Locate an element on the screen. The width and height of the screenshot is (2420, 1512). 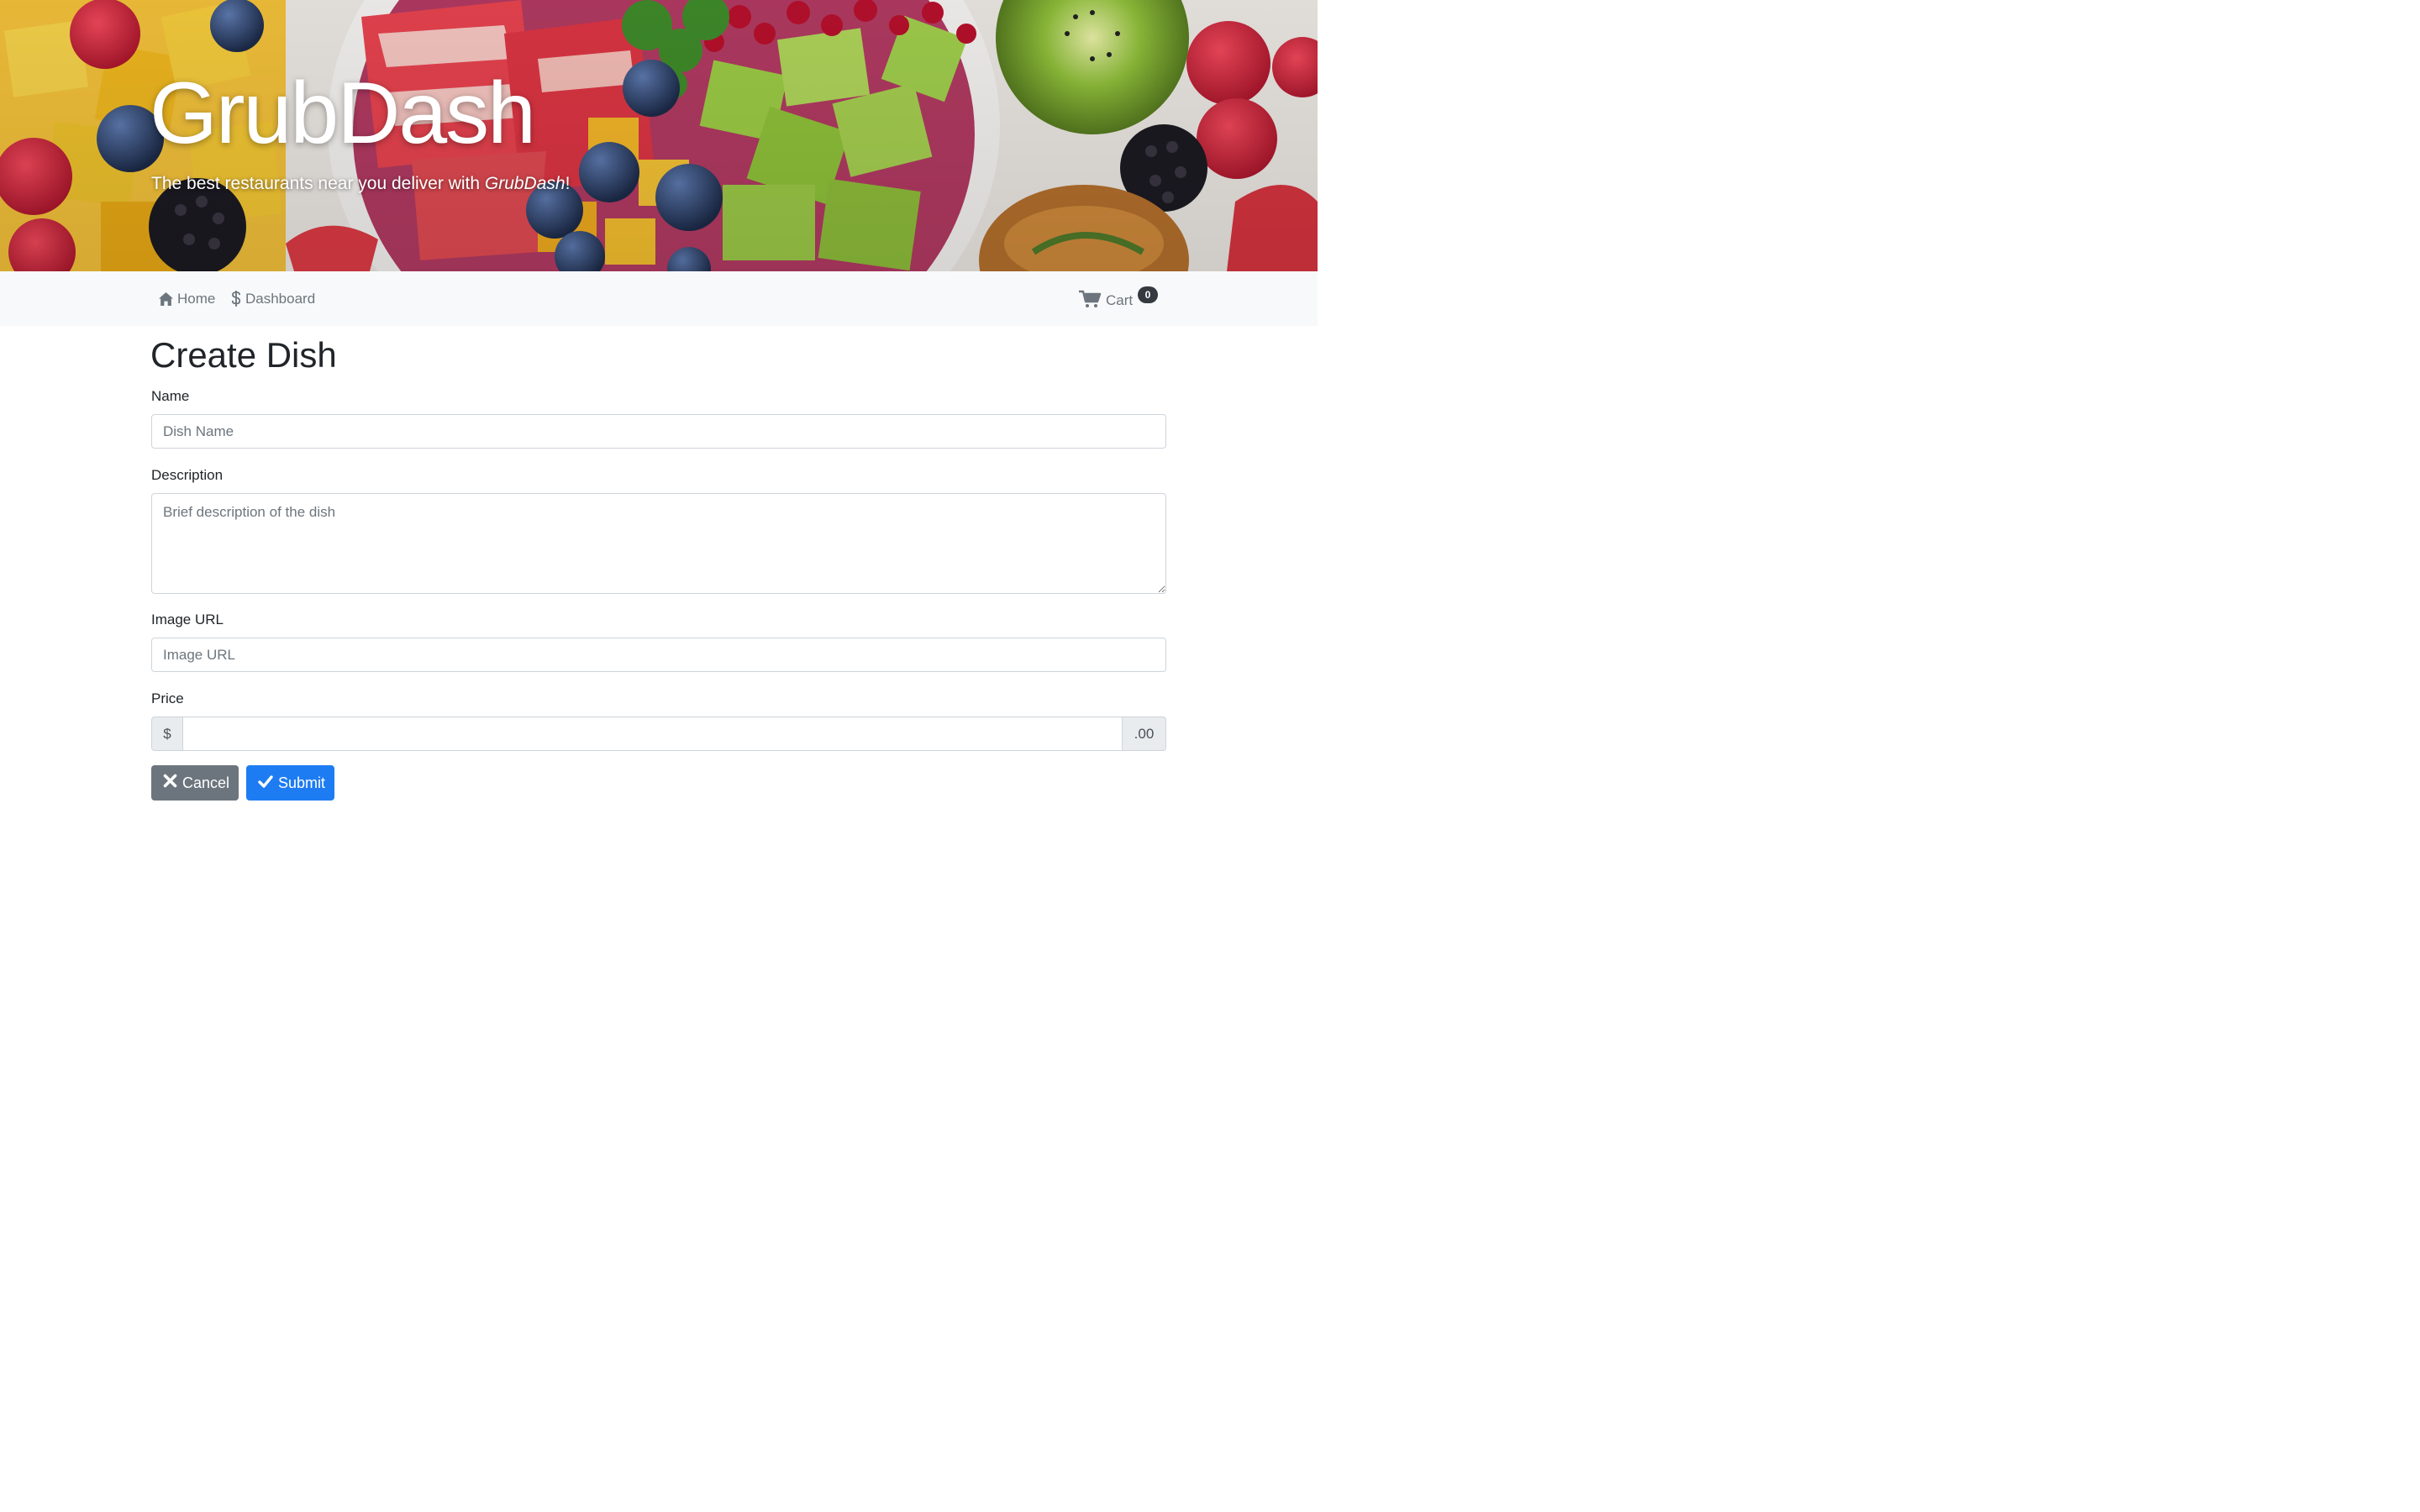
name-label: Name is located at coordinates (170, 396).